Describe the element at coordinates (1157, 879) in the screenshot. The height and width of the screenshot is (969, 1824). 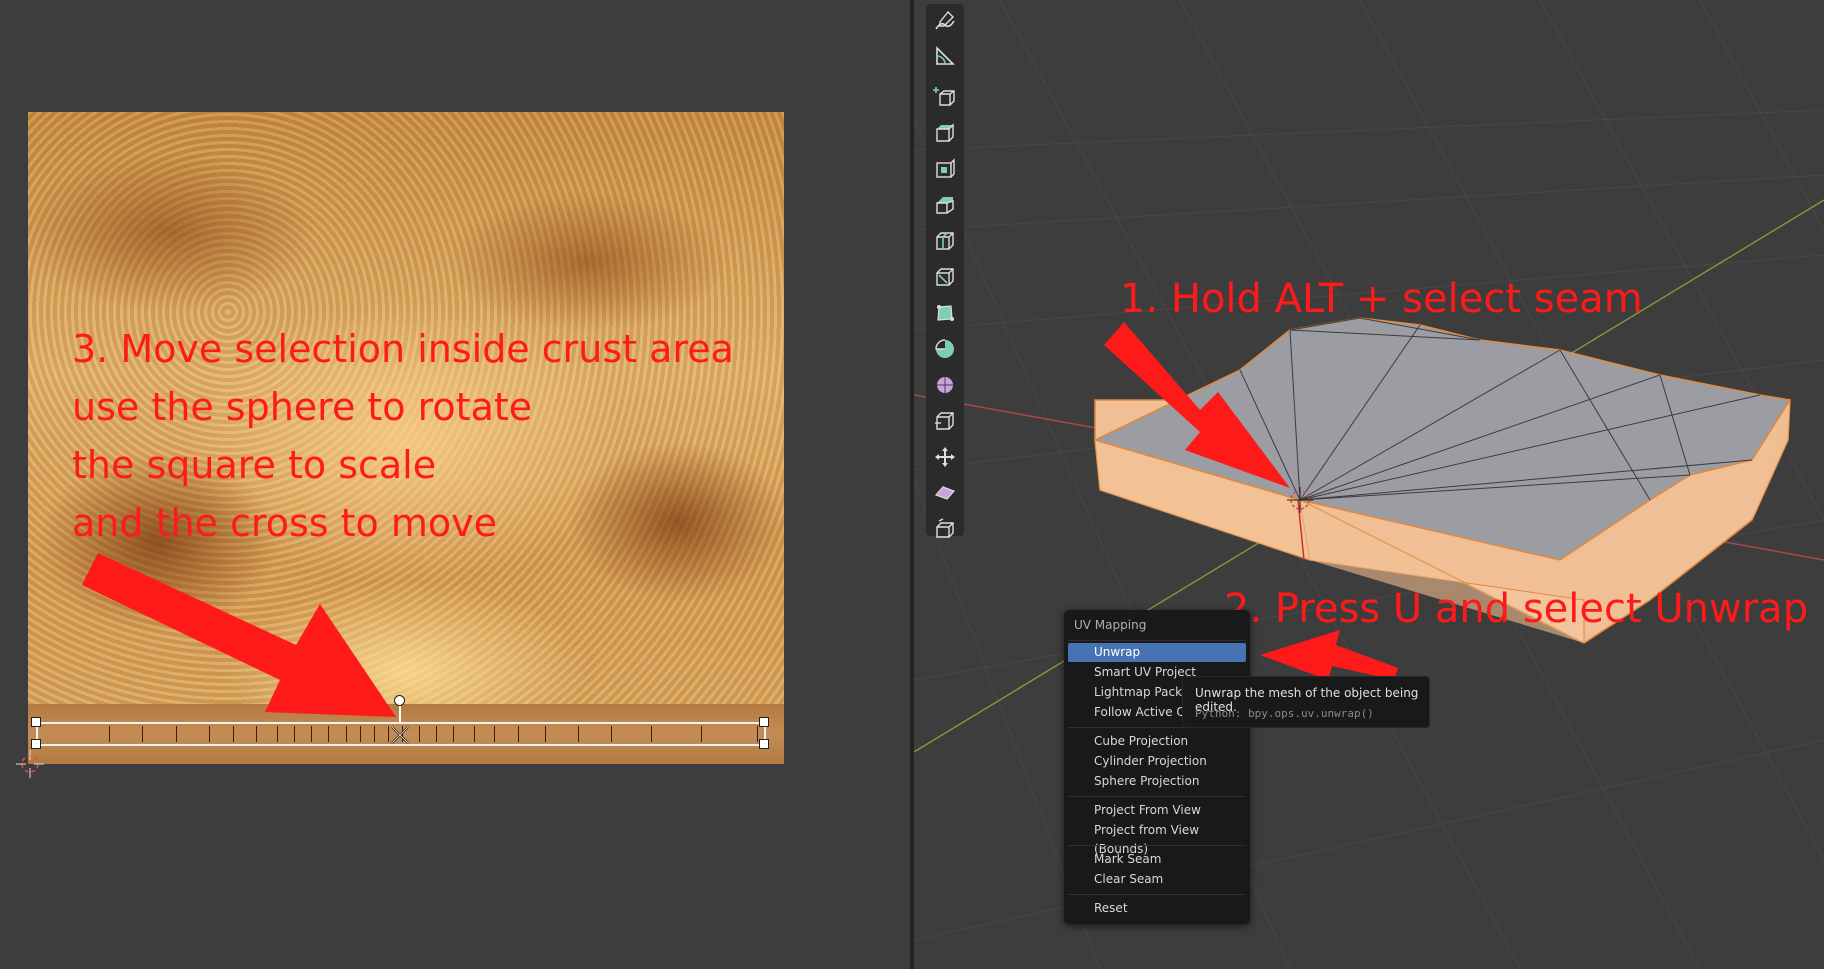
I see `menu-item-clear-seam: Clear Seam` at that location.